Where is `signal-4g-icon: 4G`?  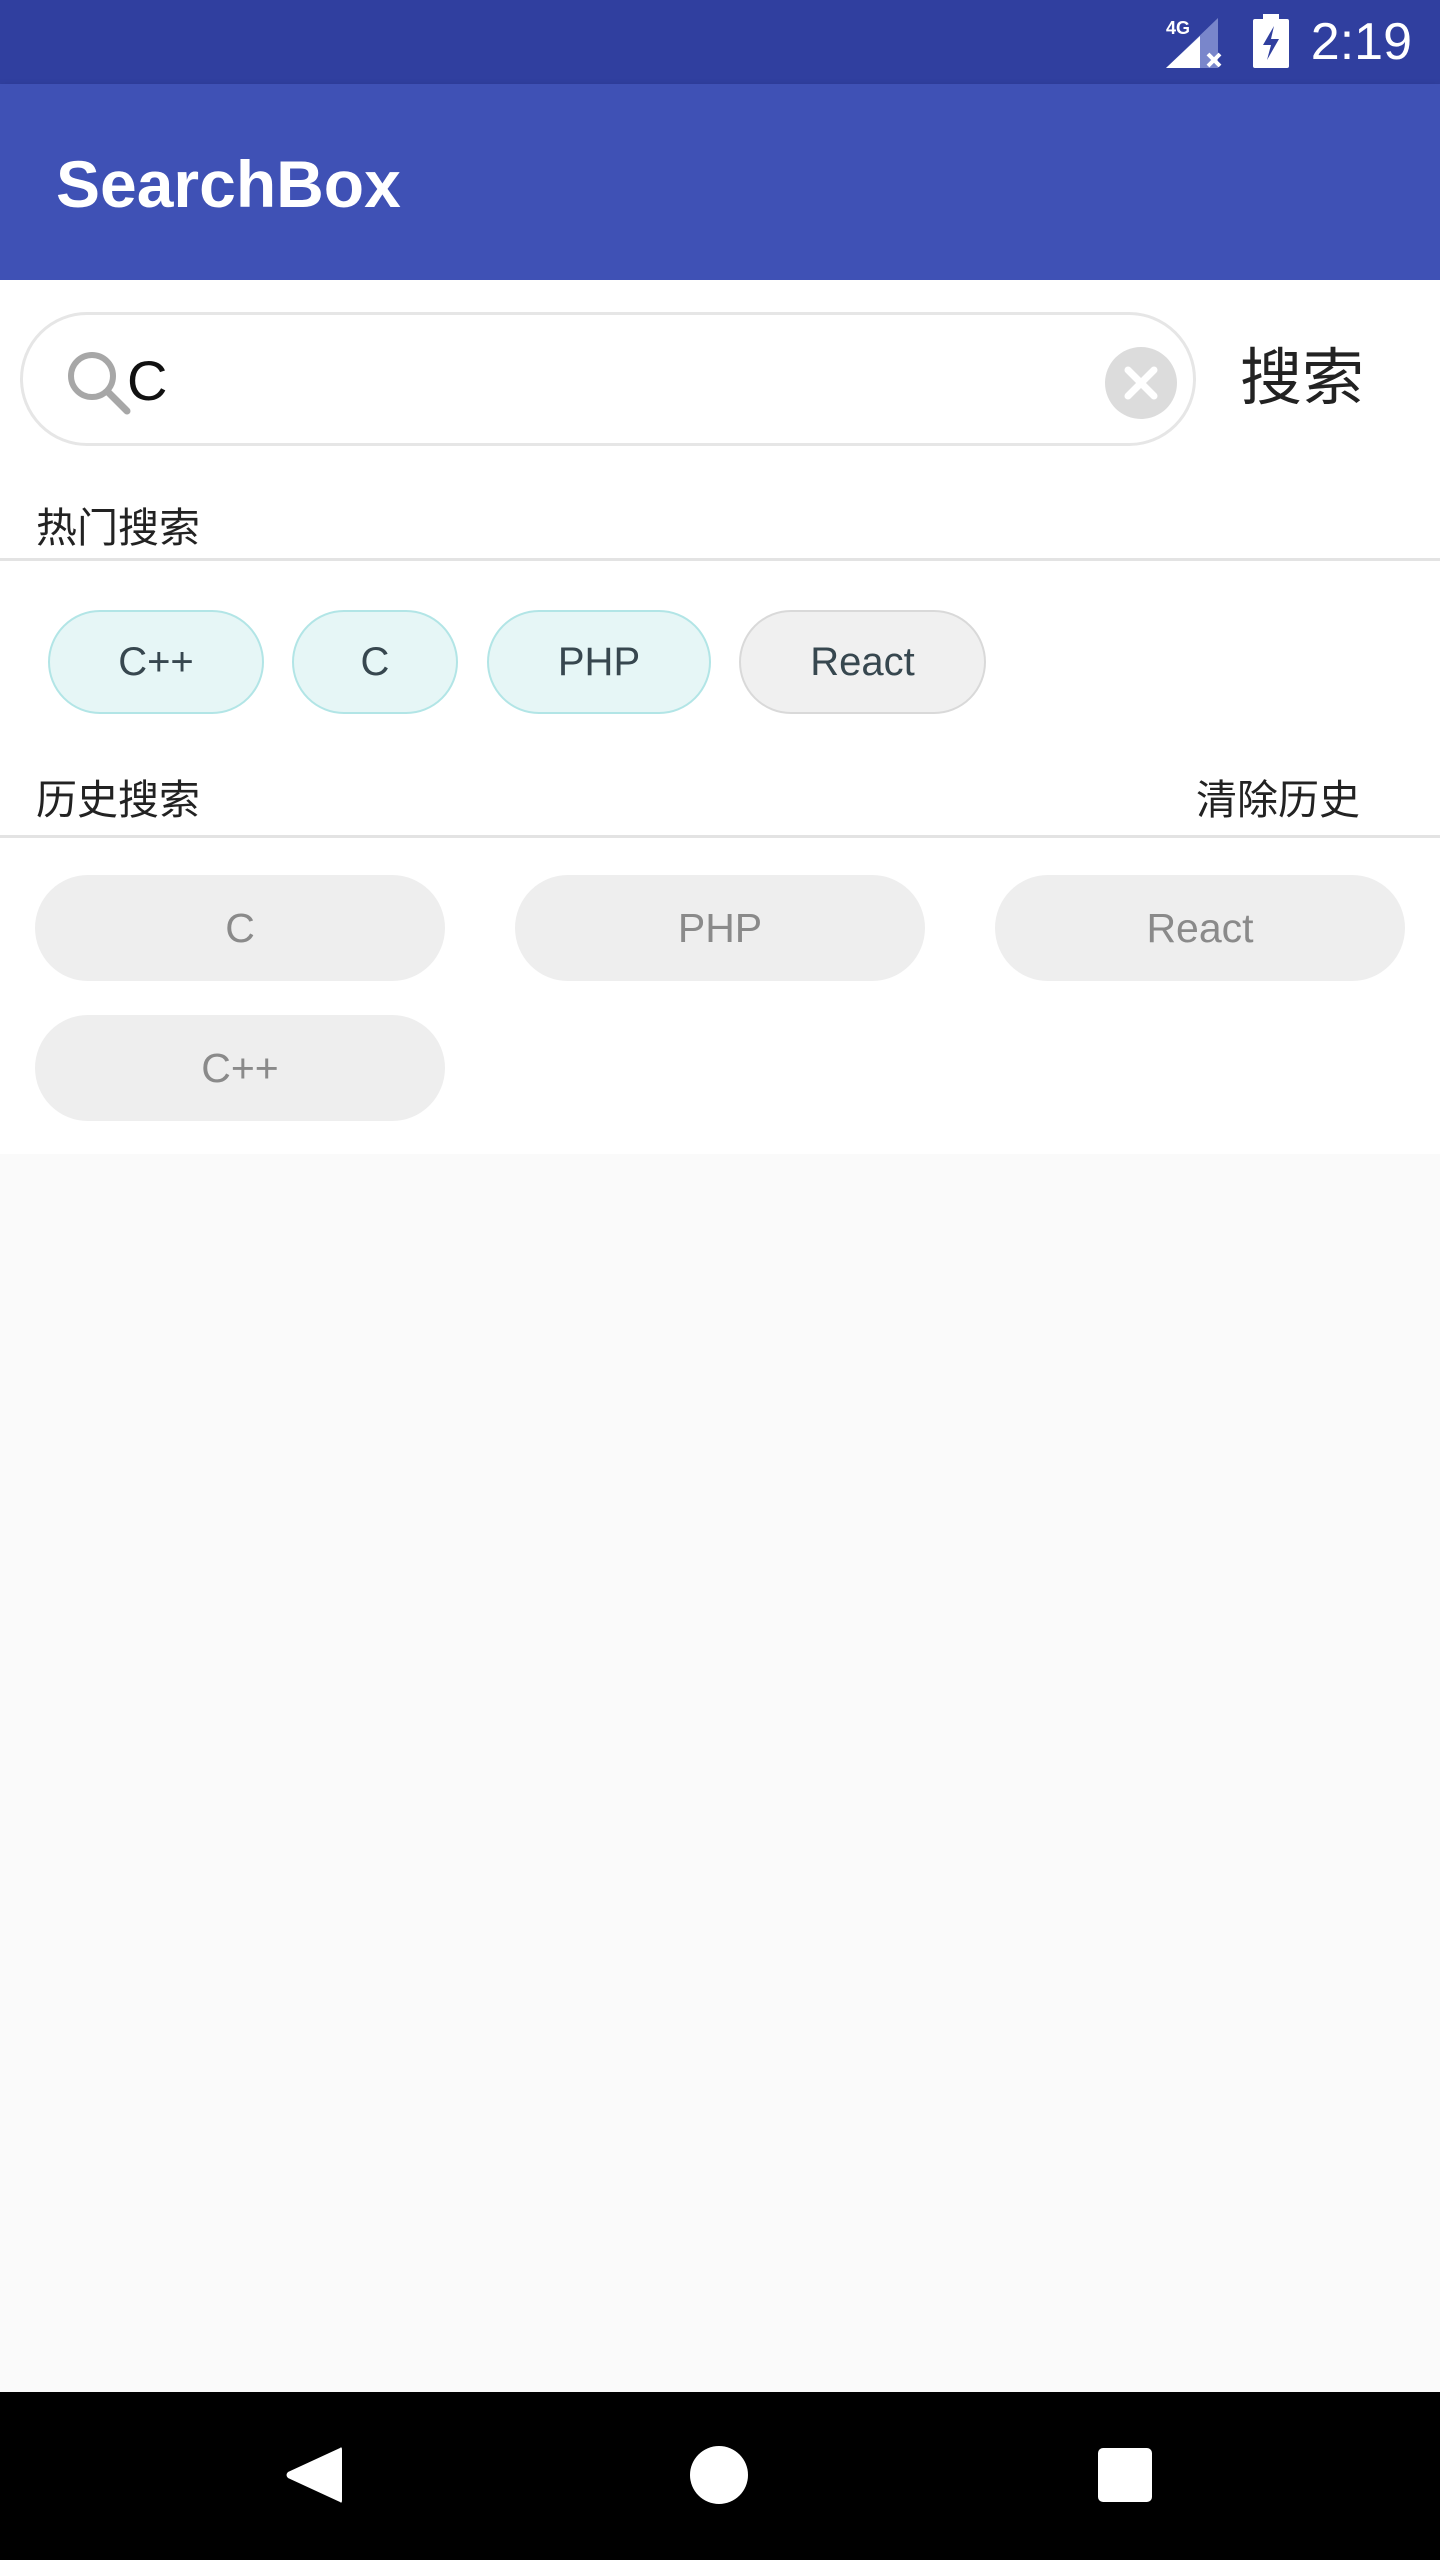
signal-4g-icon: 4G is located at coordinates (1194, 43).